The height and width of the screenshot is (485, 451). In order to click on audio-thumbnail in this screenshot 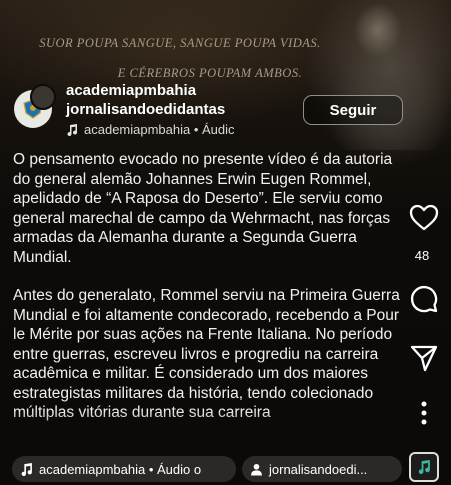, I will do `click(424, 467)`.